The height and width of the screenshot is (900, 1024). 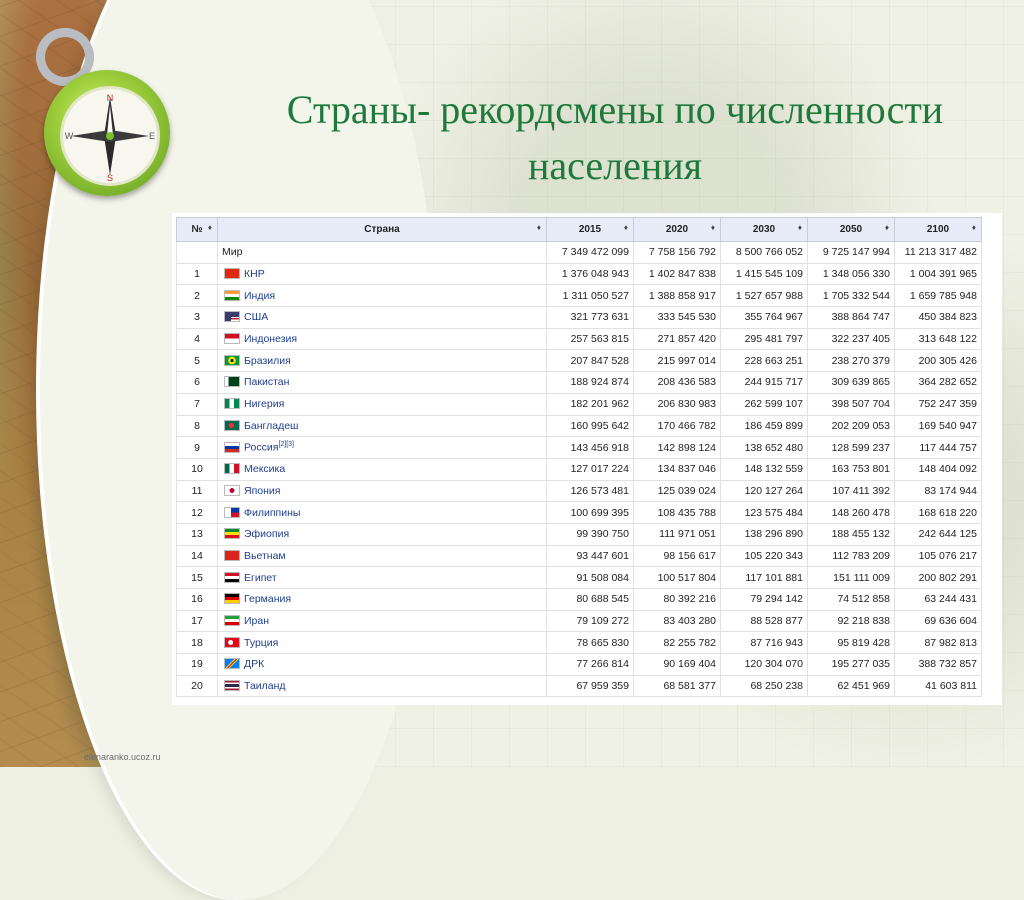 I want to click on row-num: 10, so click(x=197, y=469).